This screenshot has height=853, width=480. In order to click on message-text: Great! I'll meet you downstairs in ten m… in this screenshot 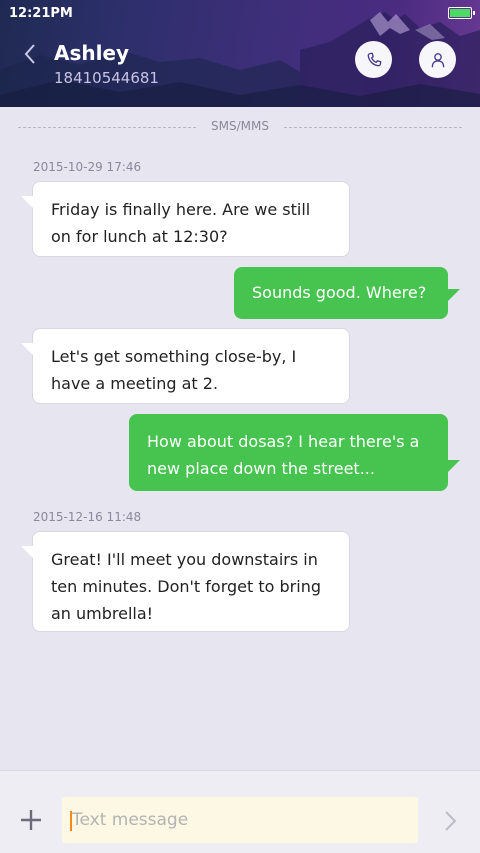, I will do `click(186, 586)`.